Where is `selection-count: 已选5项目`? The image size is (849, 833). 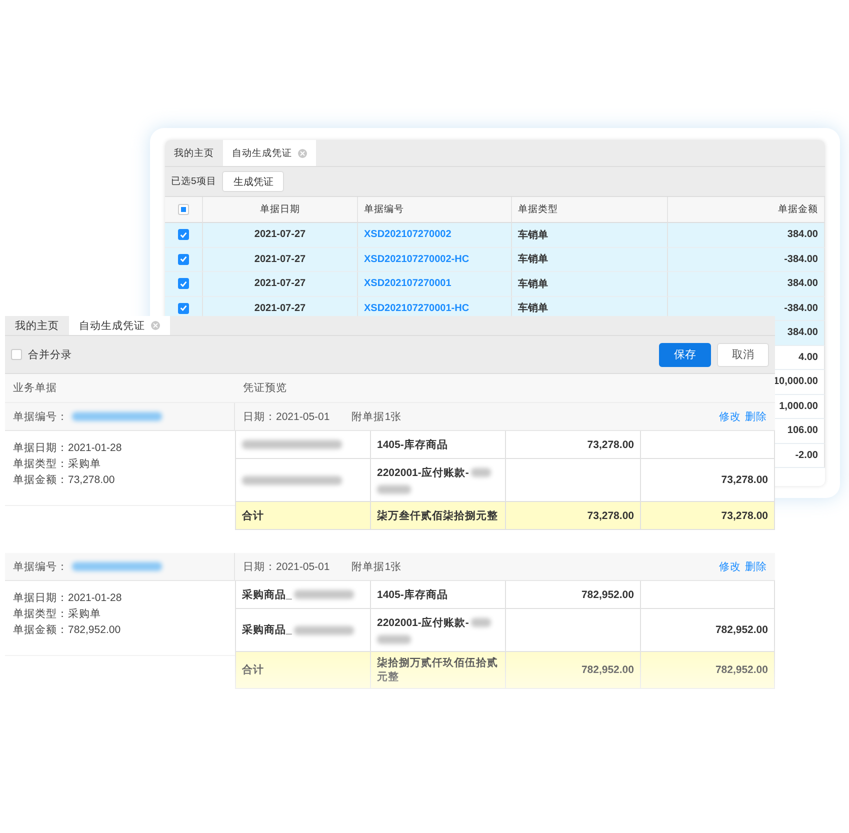 selection-count: 已选5项目 is located at coordinates (193, 181).